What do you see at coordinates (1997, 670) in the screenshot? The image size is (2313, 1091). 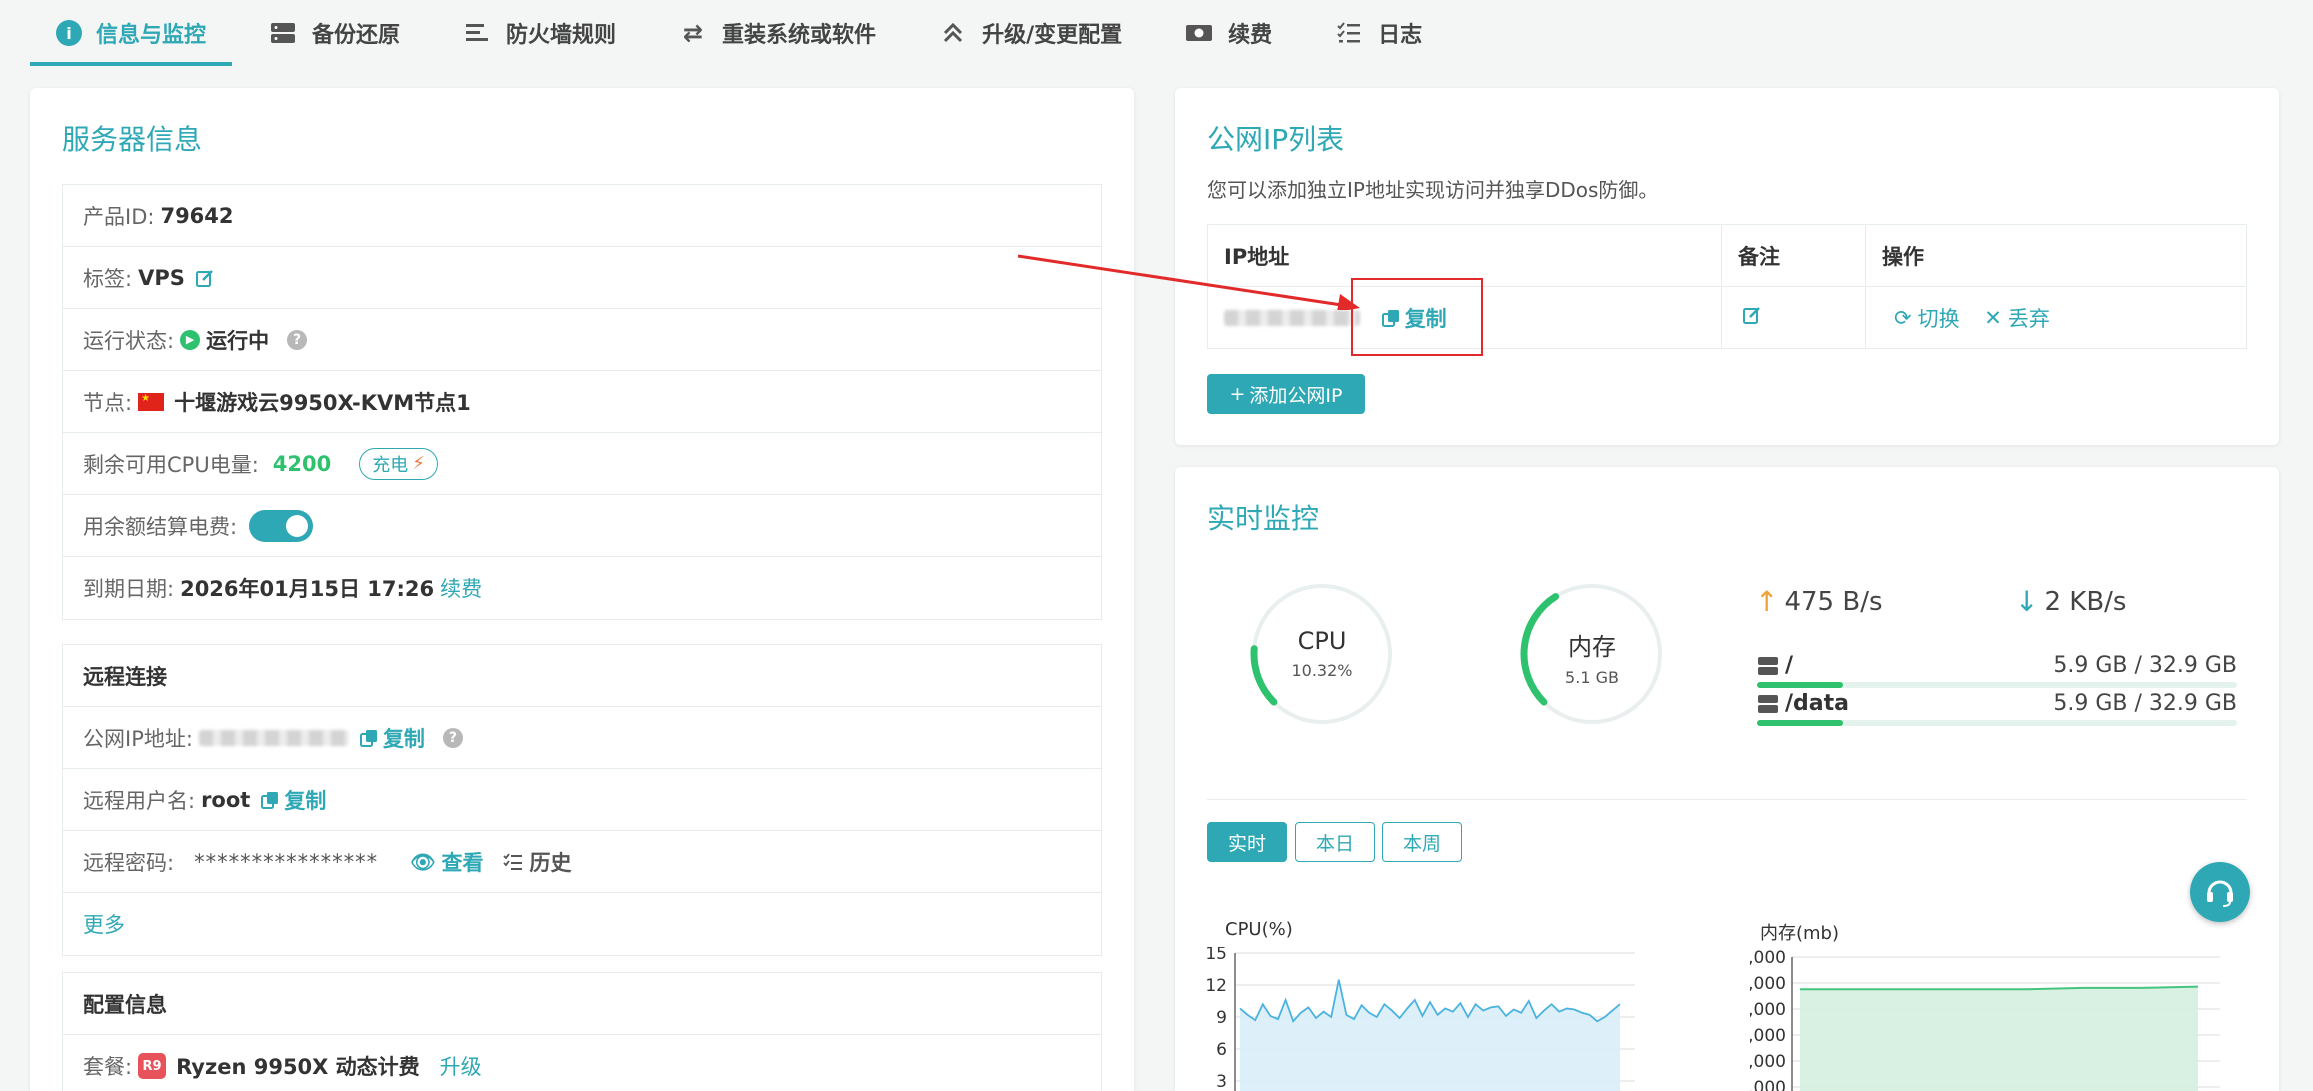 I see `disk-root-row: / 5.9 GB / 32.9 GB` at bounding box center [1997, 670].